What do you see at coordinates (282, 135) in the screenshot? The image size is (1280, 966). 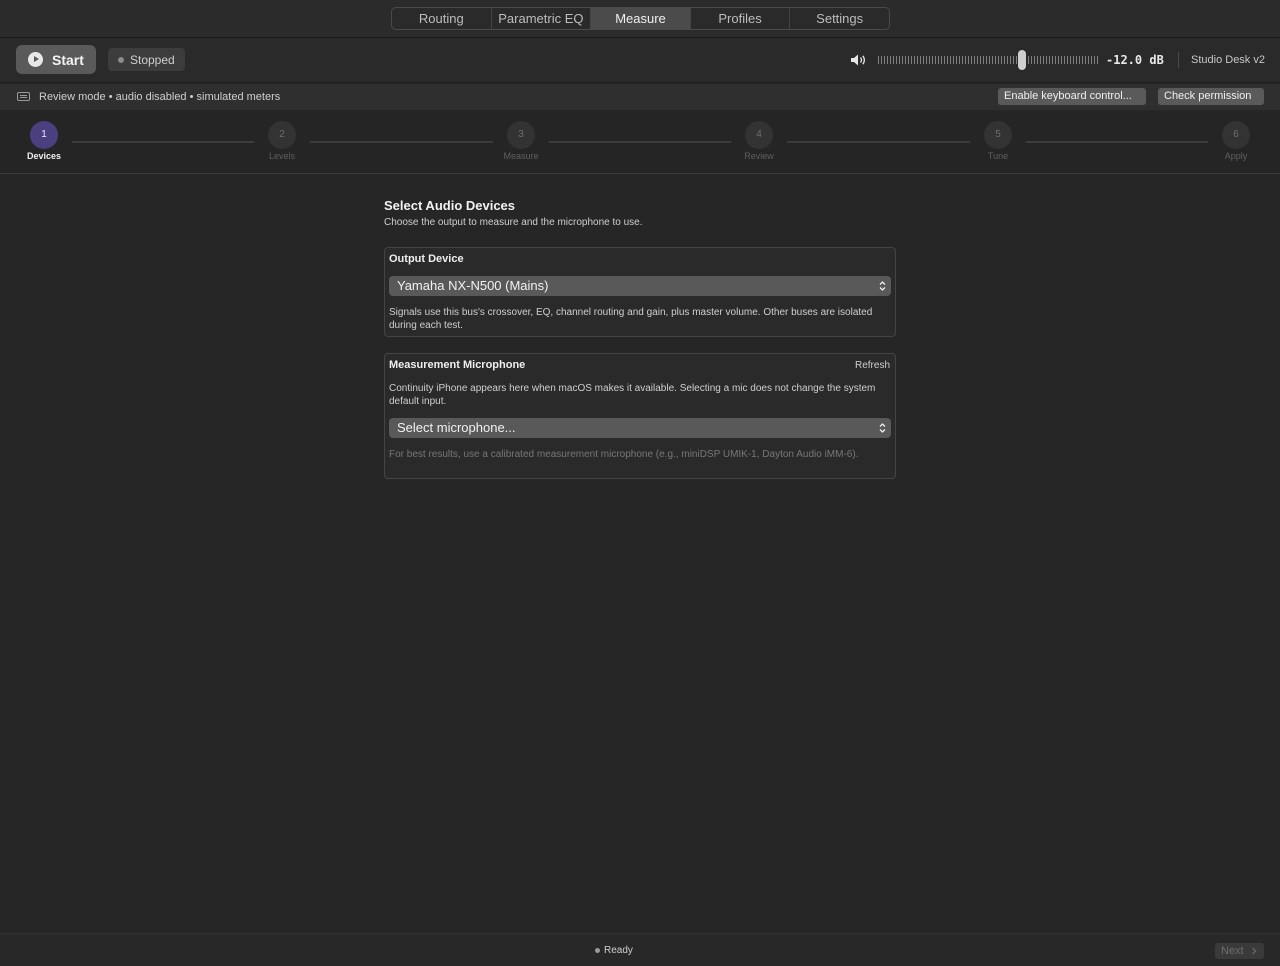 I see `step-number: 2` at bounding box center [282, 135].